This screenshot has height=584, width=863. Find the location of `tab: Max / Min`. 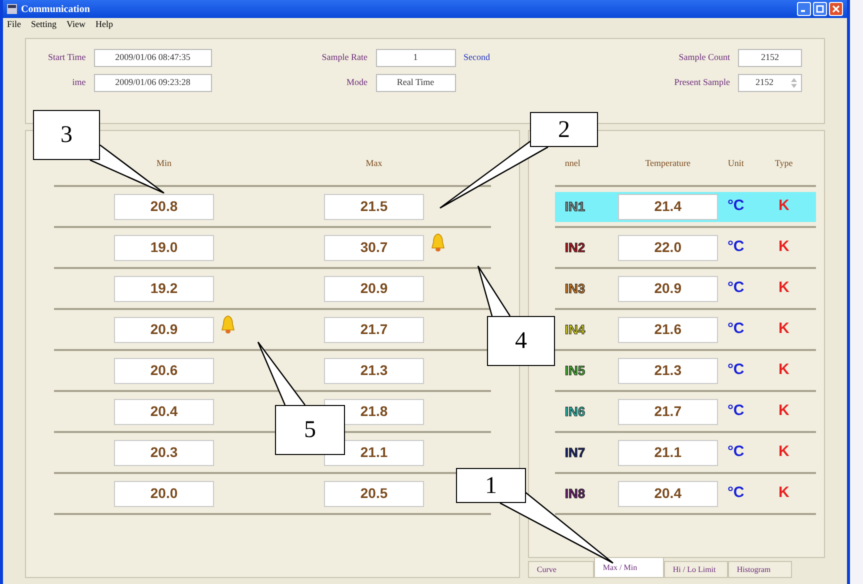

tab: Max / Min is located at coordinates (629, 568).